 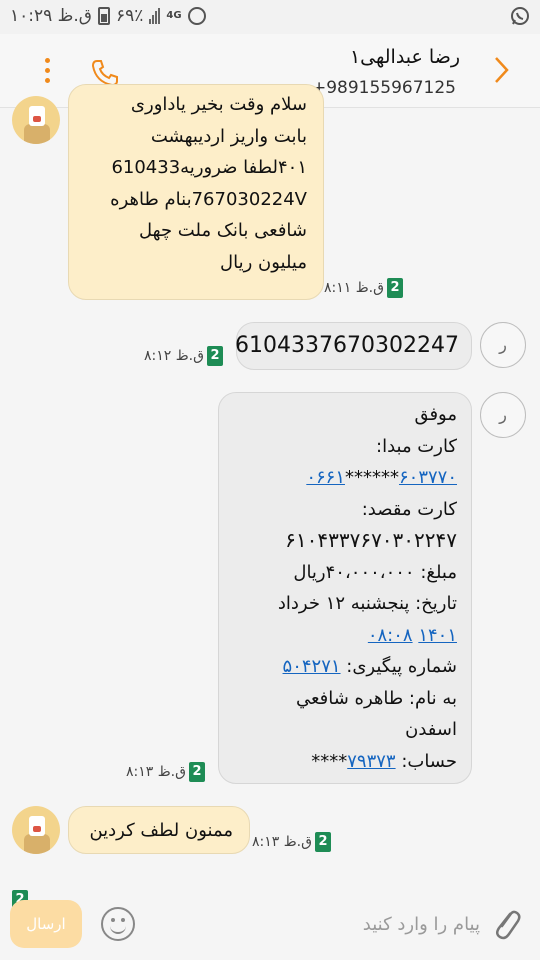 What do you see at coordinates (390, 635) in the screenshot?
I see `time-link: ۰۸:۰۸` at bounding box center [390, 635].